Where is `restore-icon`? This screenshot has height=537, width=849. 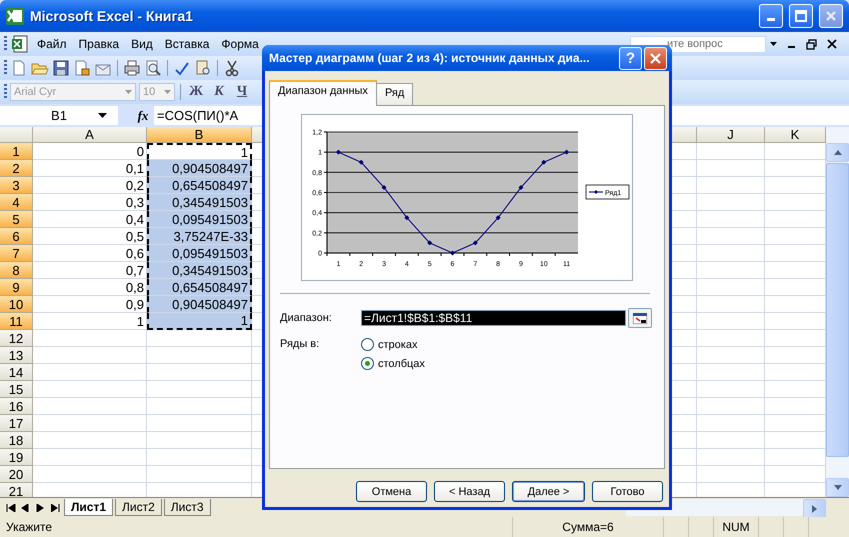
restore-icon is located at coordinates (811, 44).